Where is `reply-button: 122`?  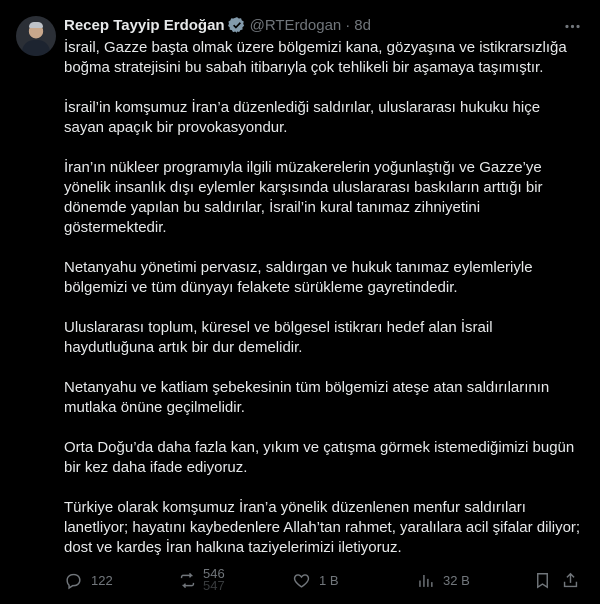 reply-button: 122 is located at coordinates (88, 580).